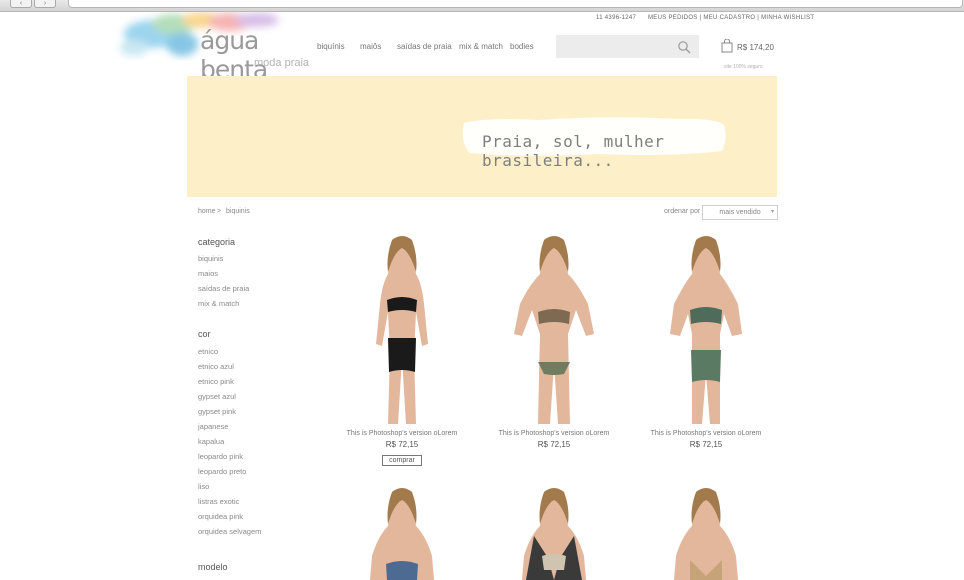 The height and width of the screenshot is (580, 964). What do you see at coordinates (216, 366) in the screenshot?
I see `sidebar-item-etnico-azul: etnico azul` at bounding box center [216, 366].